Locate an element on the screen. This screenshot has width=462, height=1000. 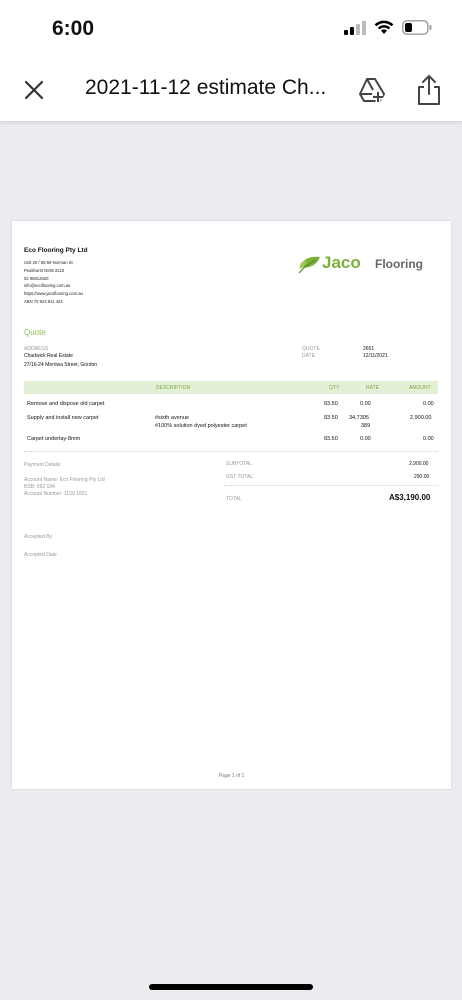
payment-bsb: BSB: 062 184 is located at coordinates (39, 487).